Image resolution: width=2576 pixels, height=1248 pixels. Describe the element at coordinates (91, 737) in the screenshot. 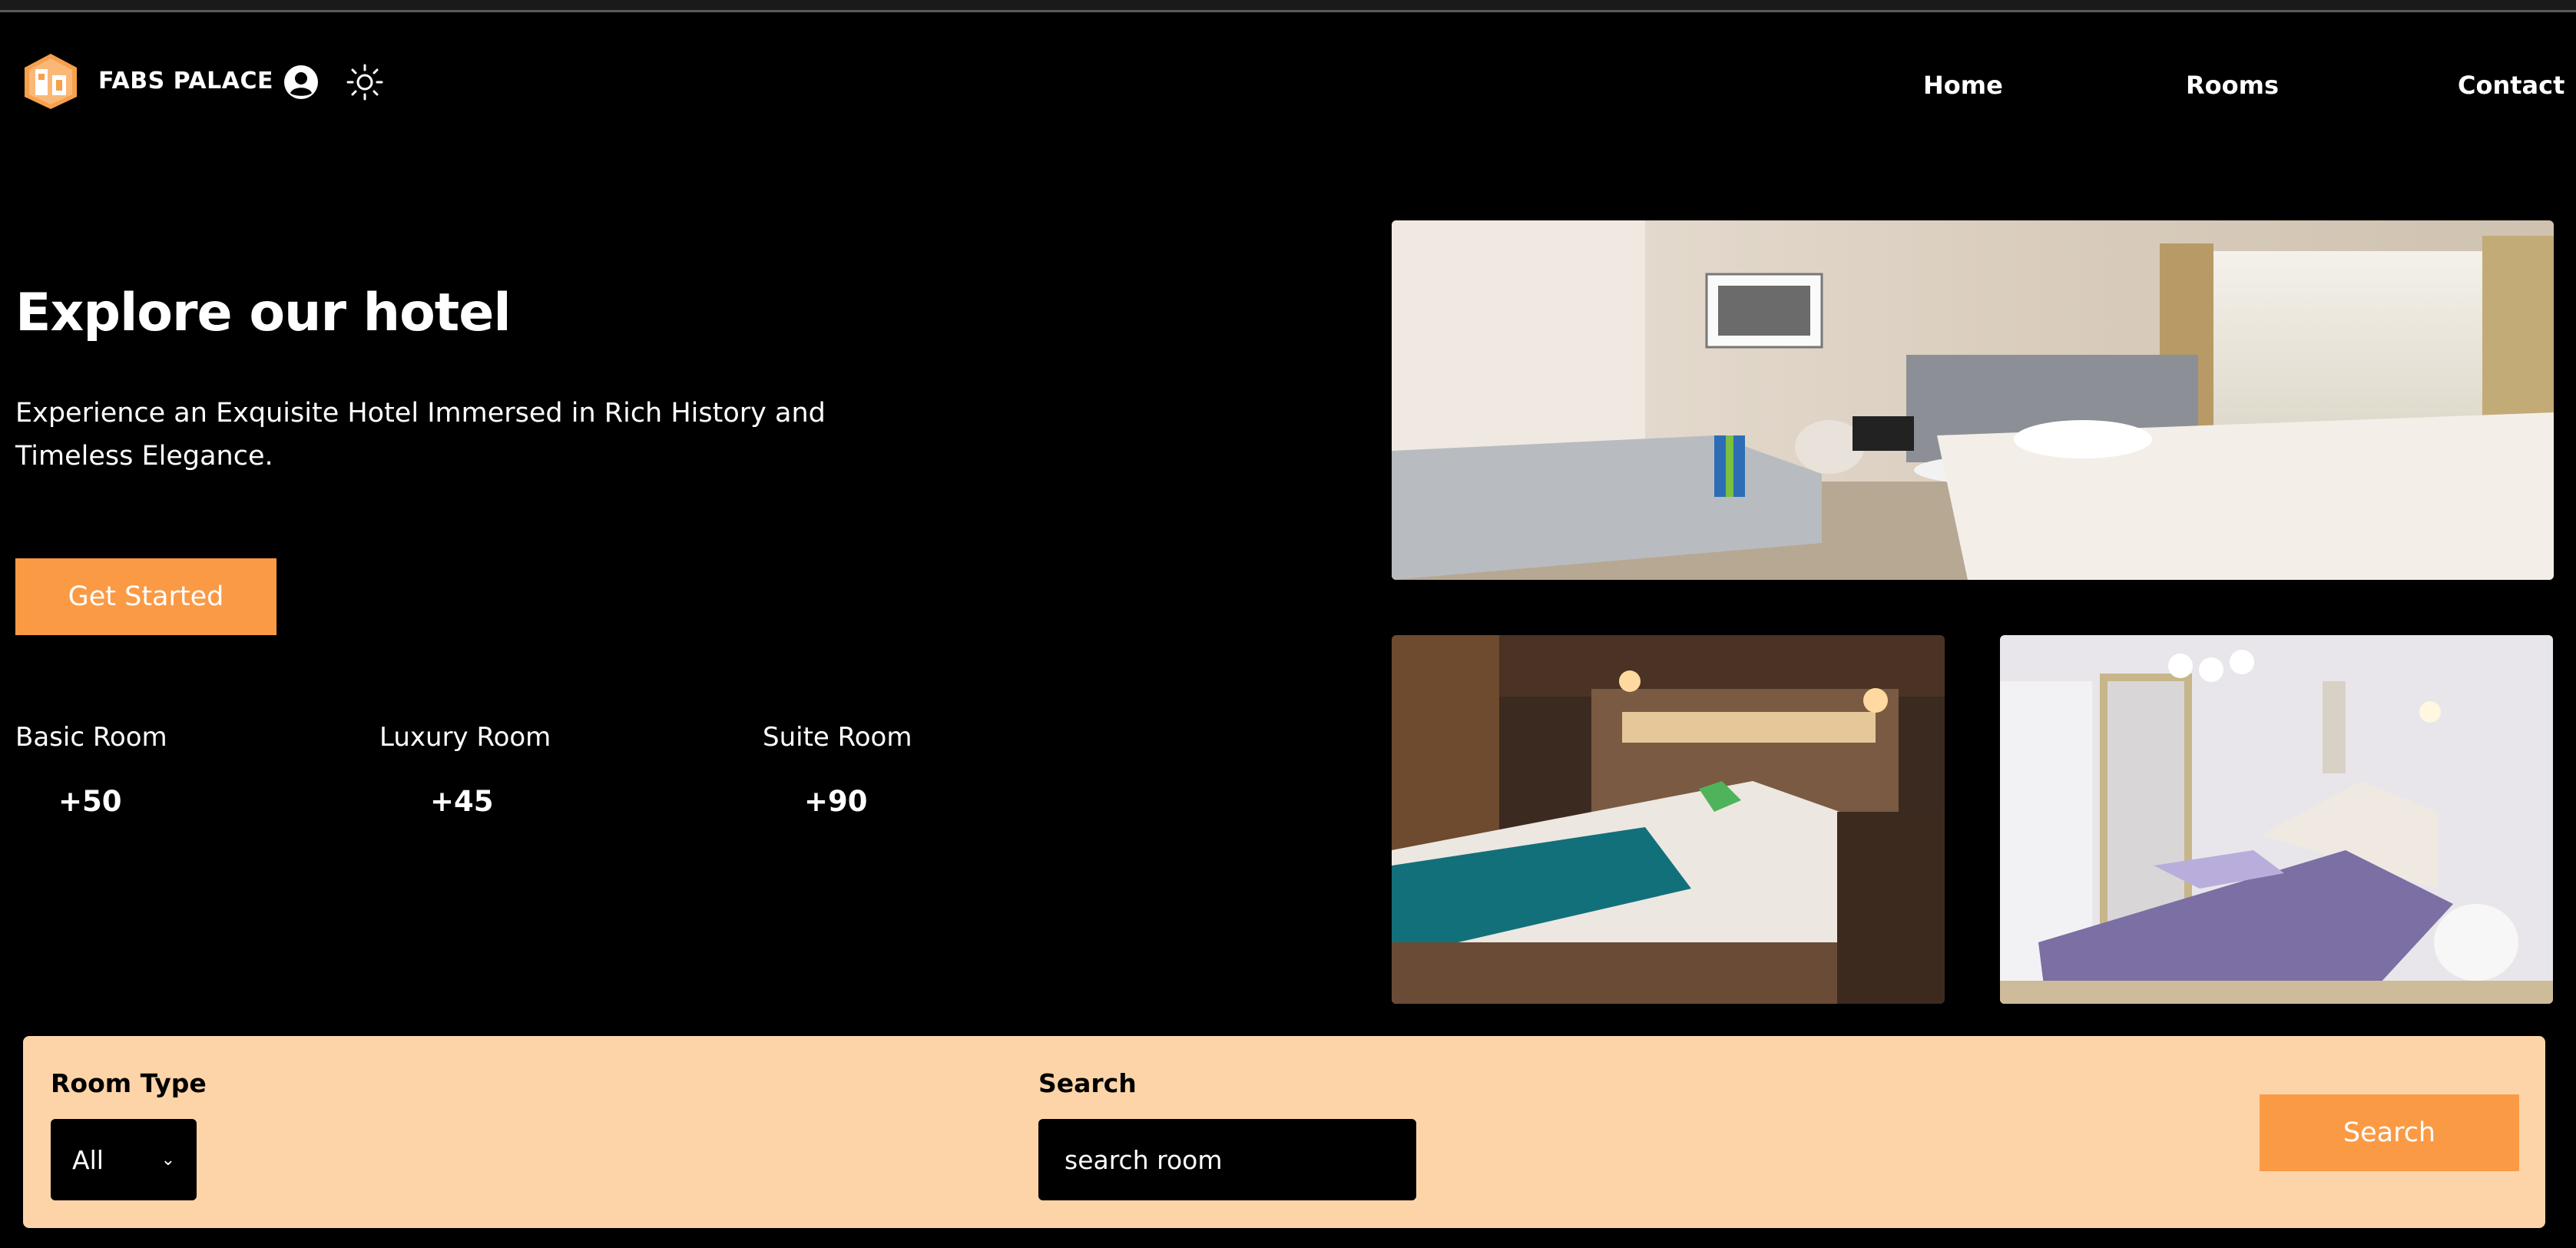

I see `stat-label-basic: Basic Room` at that location.